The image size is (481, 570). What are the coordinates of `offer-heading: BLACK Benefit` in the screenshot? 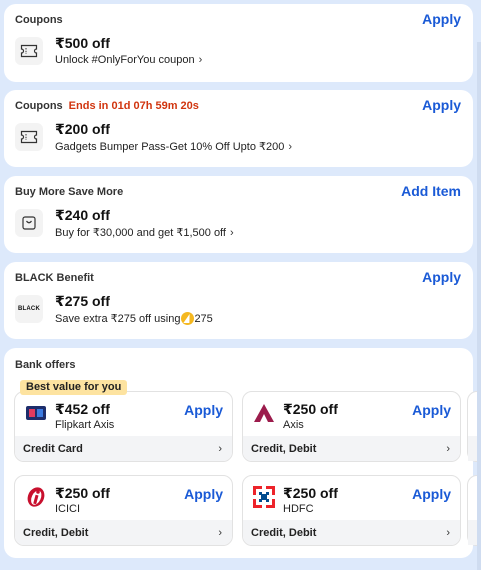 It's located at (54, 278).